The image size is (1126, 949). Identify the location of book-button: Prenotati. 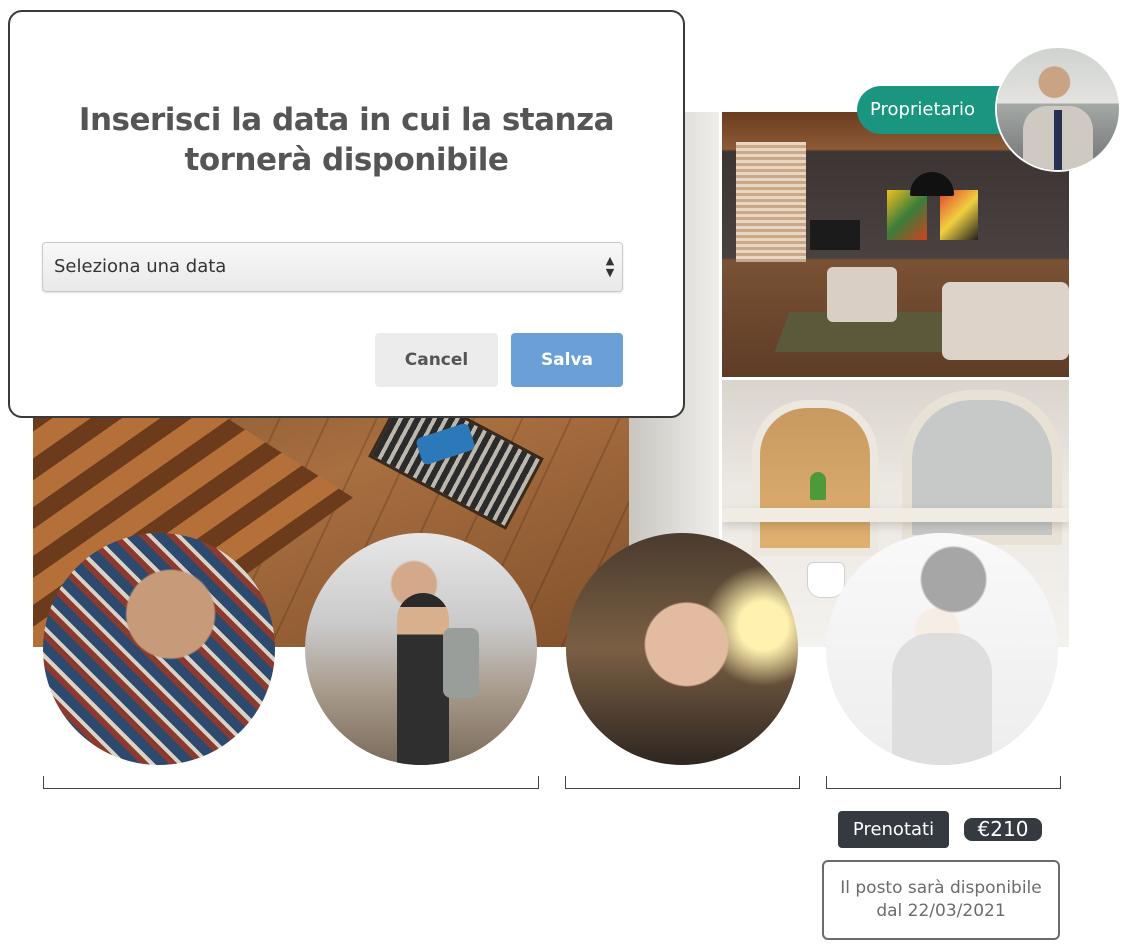
(893, 829).